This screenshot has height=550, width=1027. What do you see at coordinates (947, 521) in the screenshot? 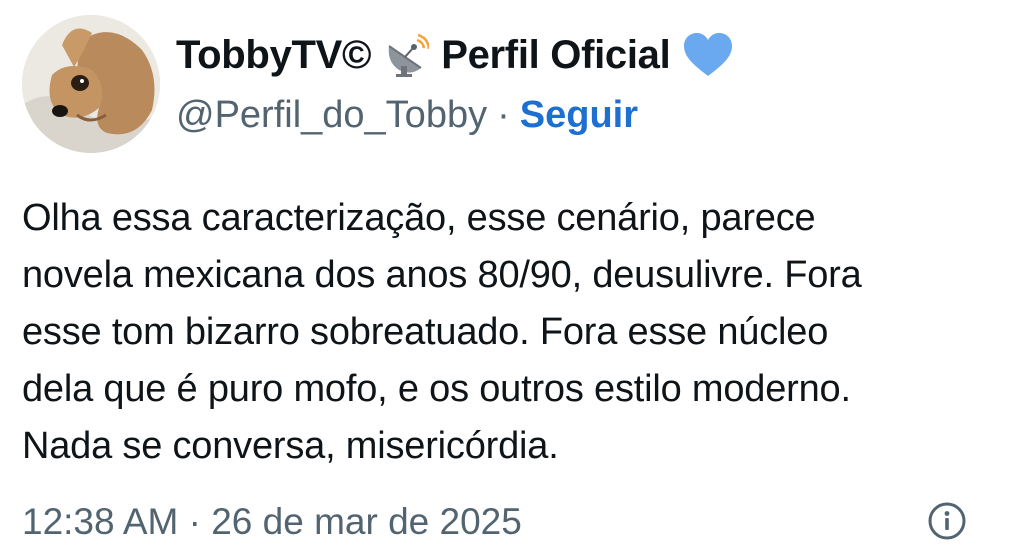
I see `info-icon` at bounding box center [947, 521].